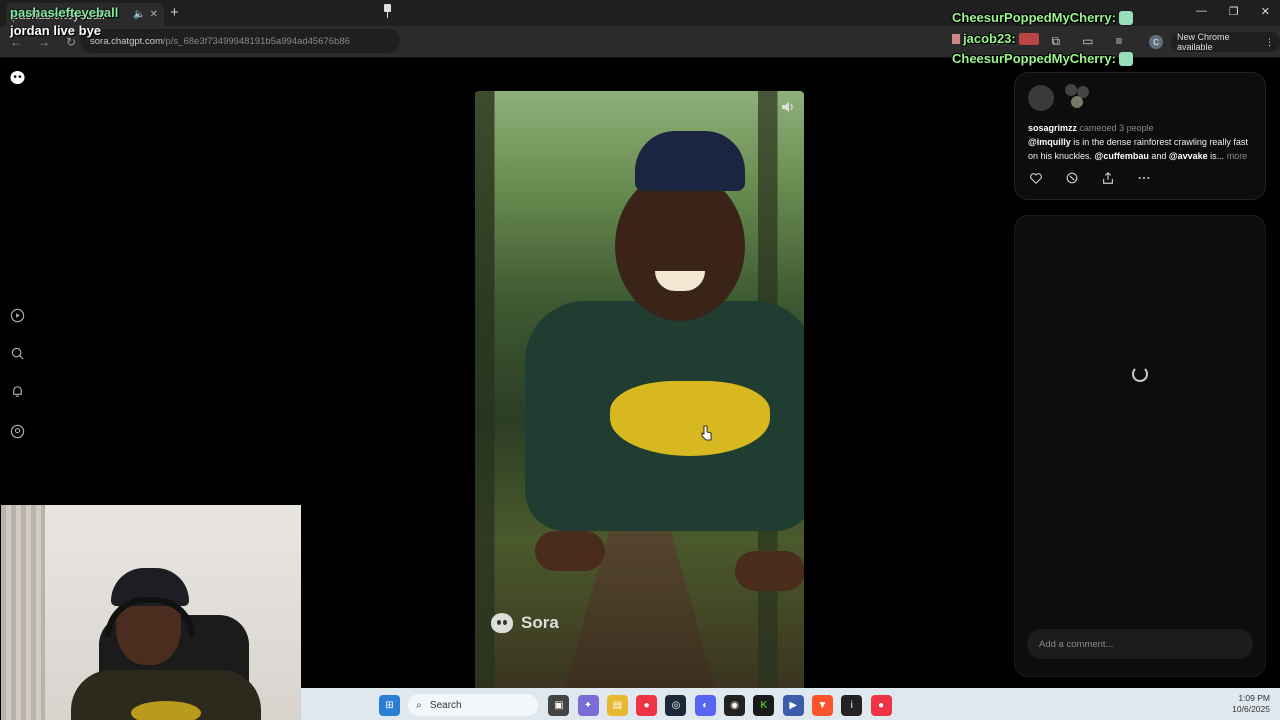  I want to click on minimize-icon: —, so click(1201, 11).